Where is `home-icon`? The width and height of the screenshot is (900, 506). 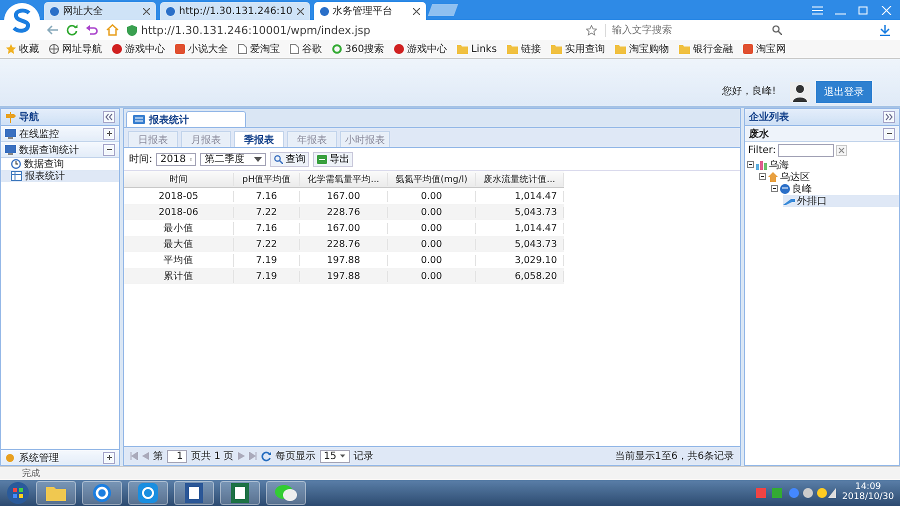
home-icon is located at coordinates (112, 30).